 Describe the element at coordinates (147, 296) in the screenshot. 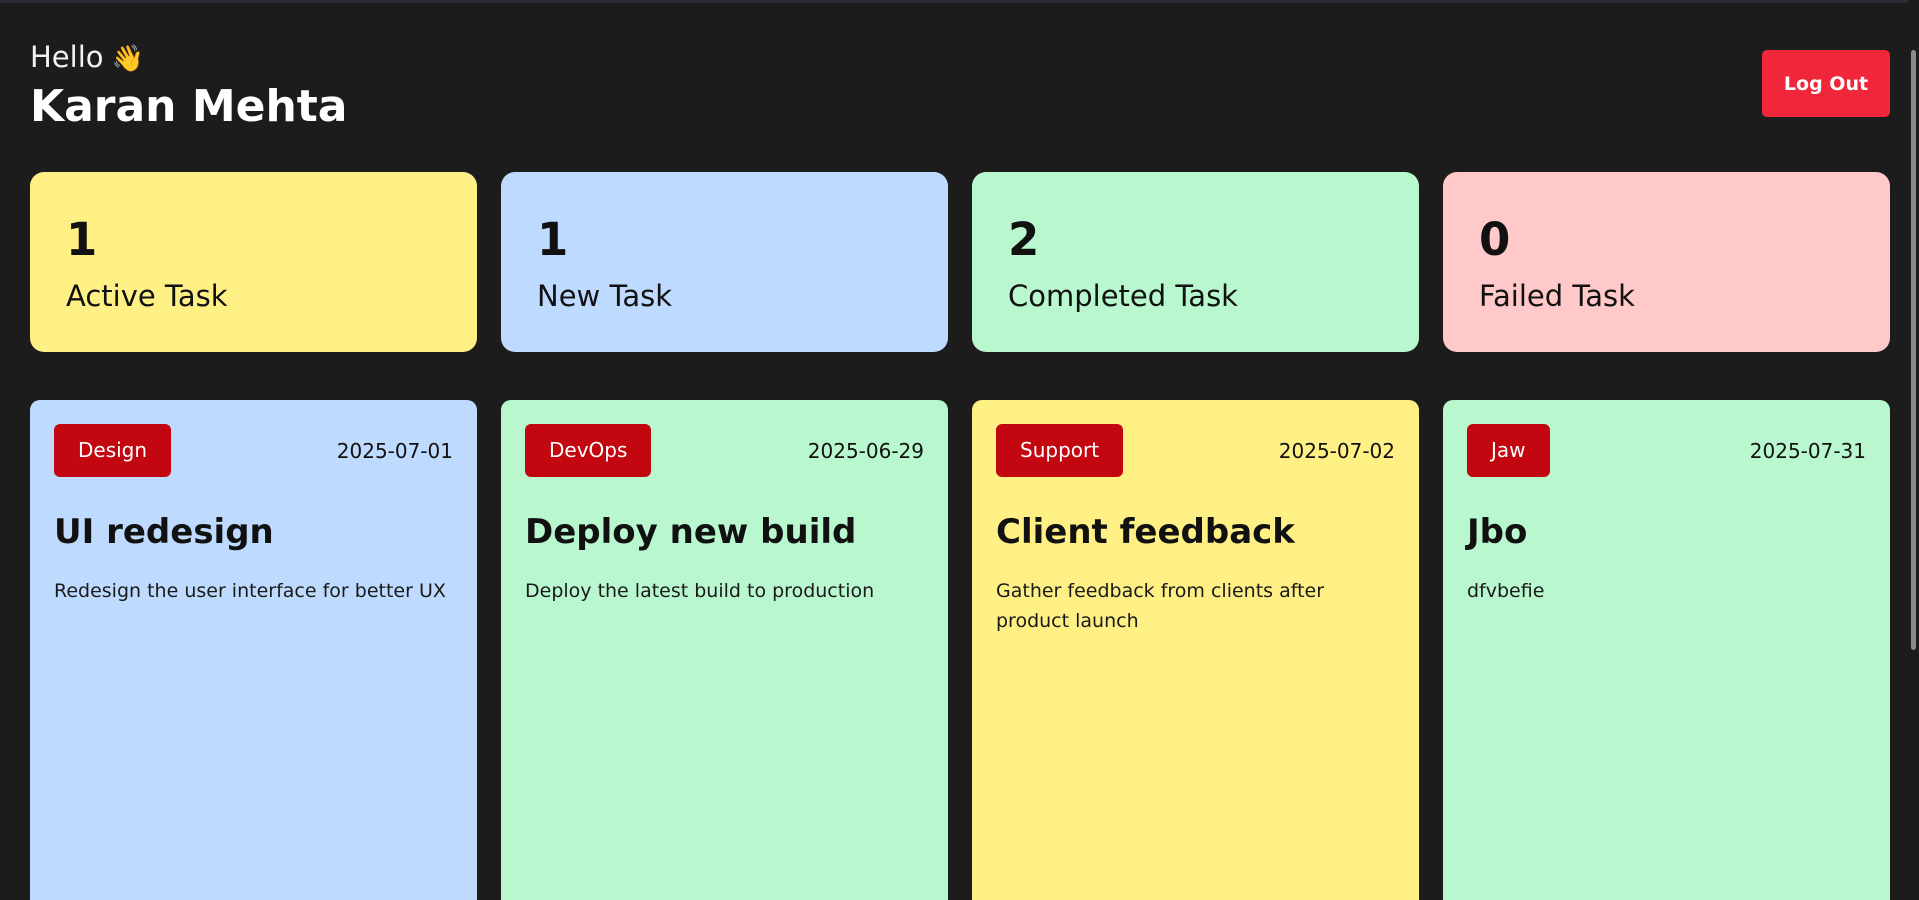

I see `stat-label: Active Task` at that location.